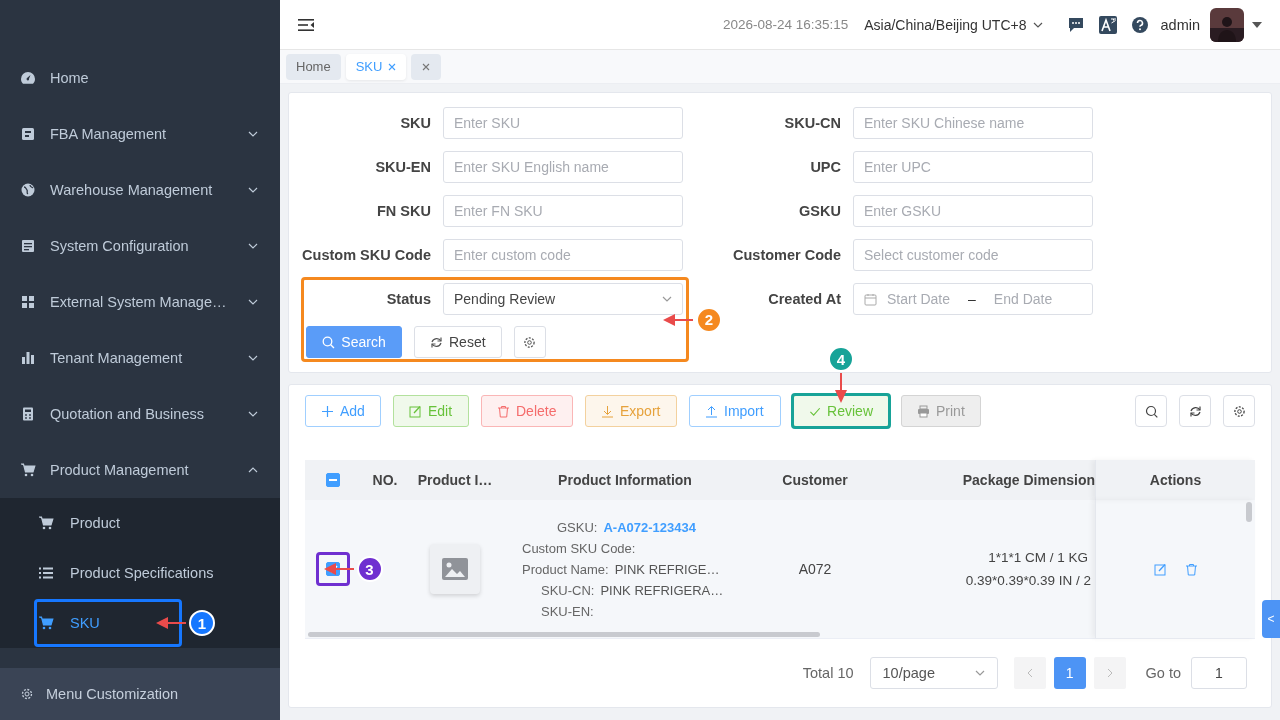  What do you see at coordinates (313, 66) in the screenshot?
I see `page-tab: Home` at bounding box center [313, 66].